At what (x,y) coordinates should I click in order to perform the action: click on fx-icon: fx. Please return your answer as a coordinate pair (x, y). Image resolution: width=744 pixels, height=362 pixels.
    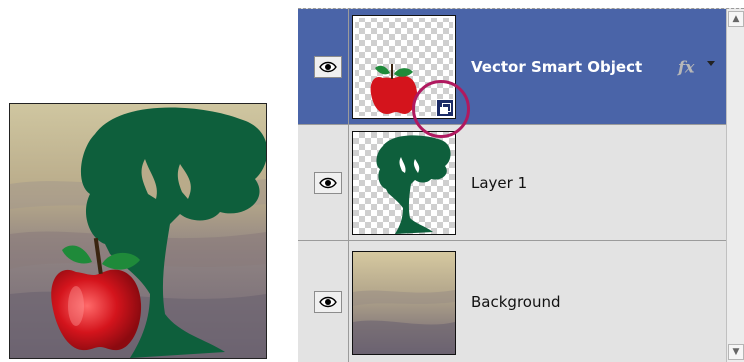
    Looking at the image, I should click on (686, 66).